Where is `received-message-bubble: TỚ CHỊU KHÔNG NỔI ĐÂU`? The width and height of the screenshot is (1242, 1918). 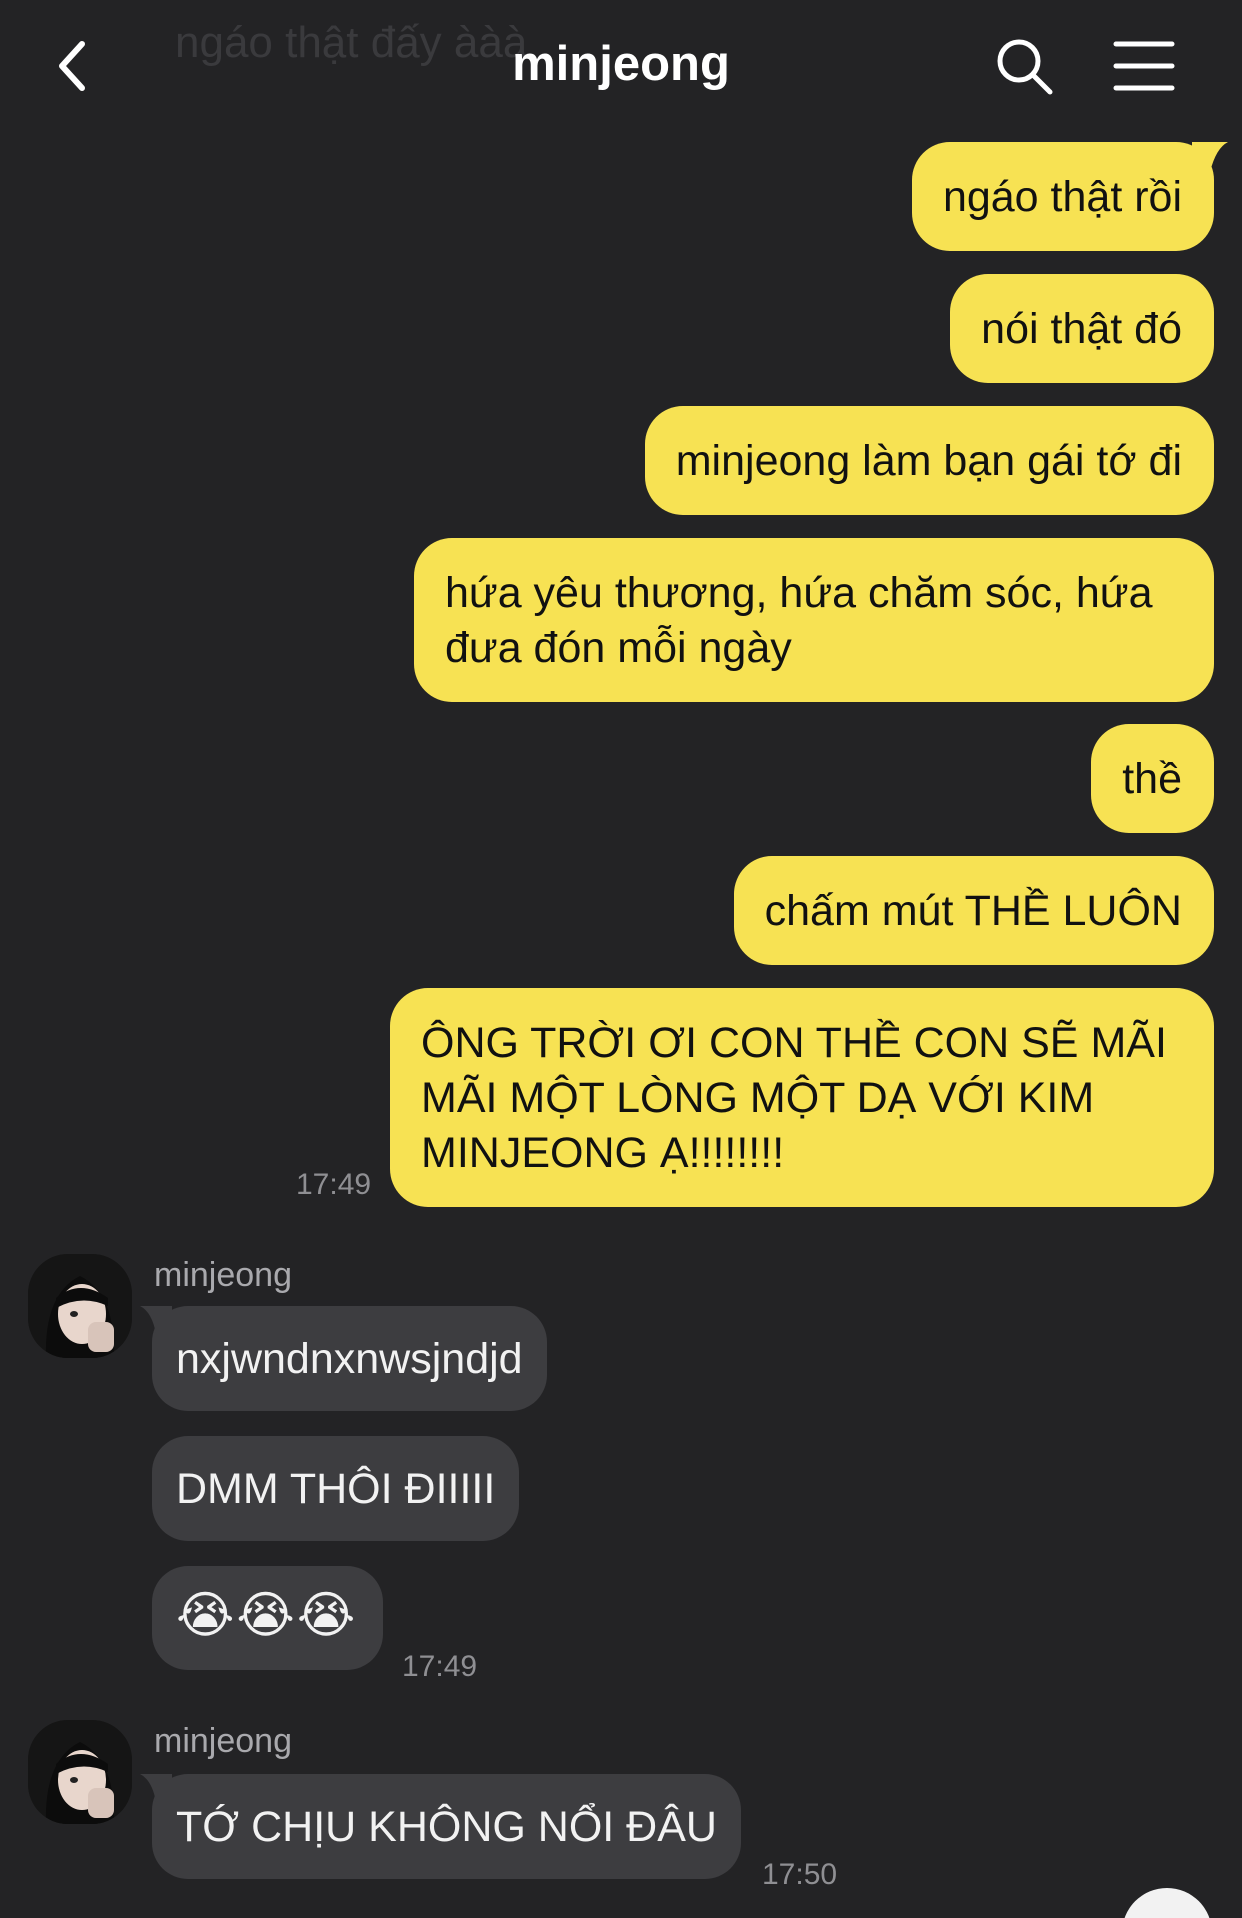 received-message-bubble: TỚ CHỊU KHÔNG NỔI ĐÂU is located at coordinates (440, 1826).